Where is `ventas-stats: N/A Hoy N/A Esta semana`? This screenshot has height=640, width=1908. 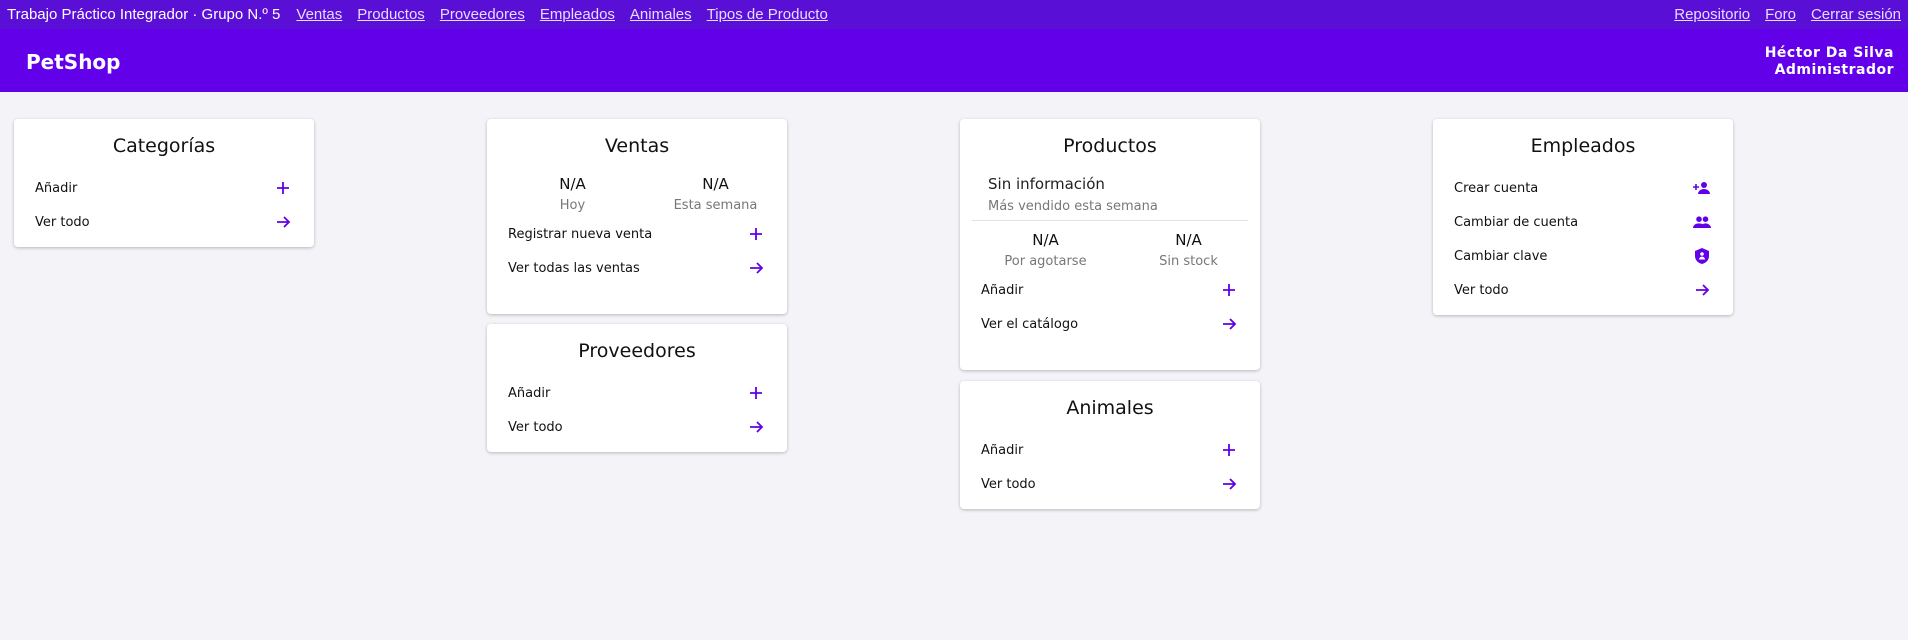
ventas-stats: N/A Hoy N/A Esta semana is located at coordinates (637, 194).